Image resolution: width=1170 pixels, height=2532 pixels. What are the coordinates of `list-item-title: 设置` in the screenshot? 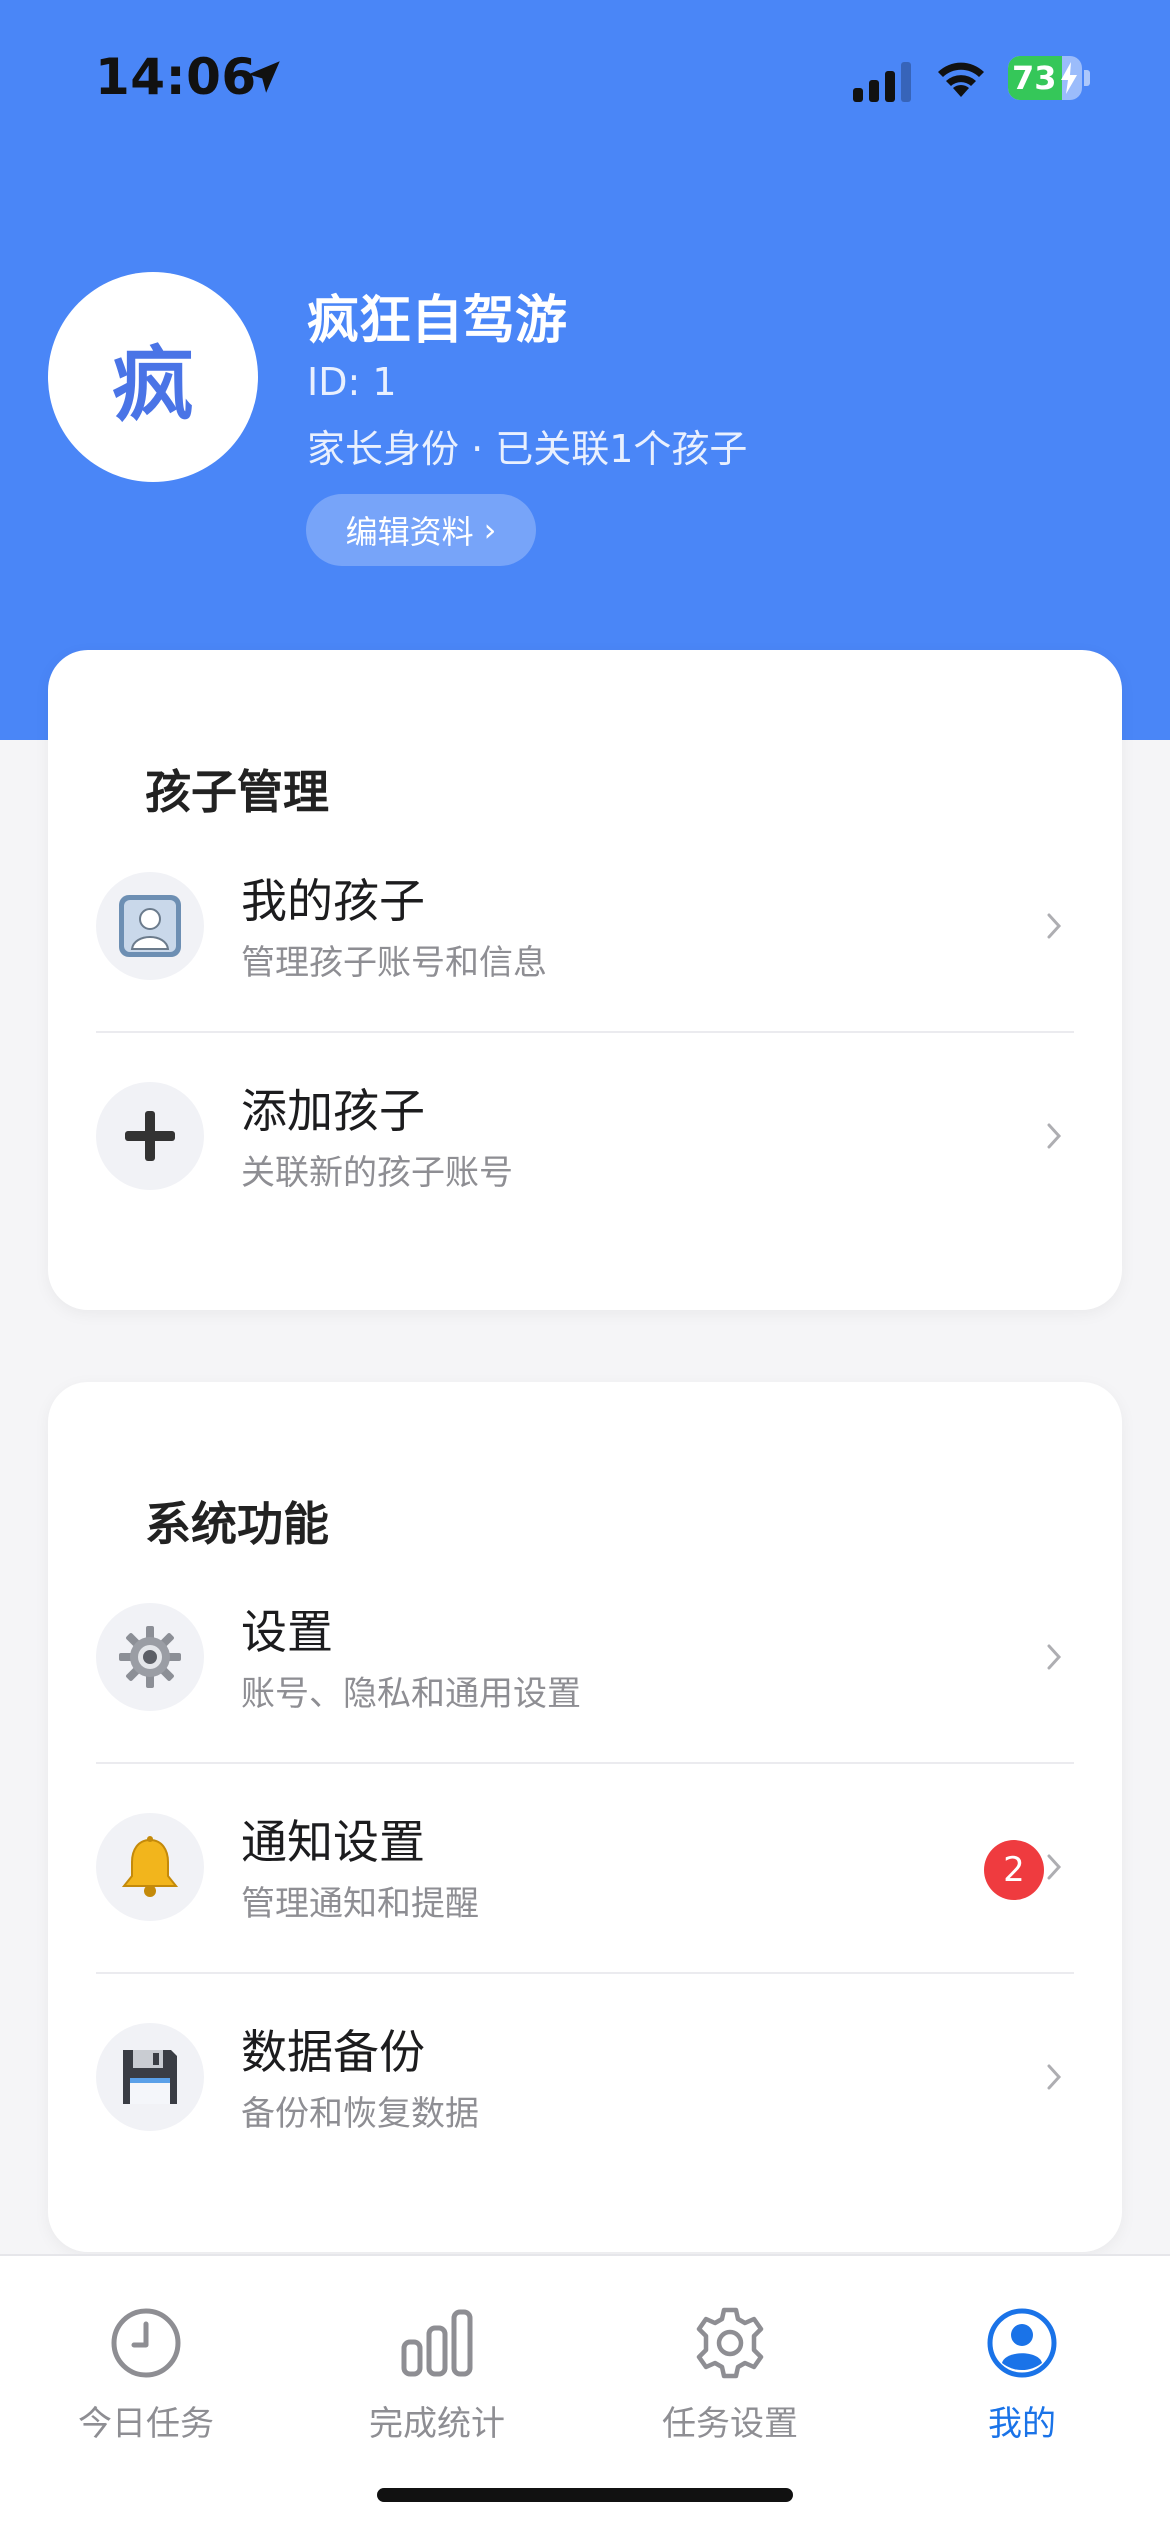 It's located at (287, 1632).